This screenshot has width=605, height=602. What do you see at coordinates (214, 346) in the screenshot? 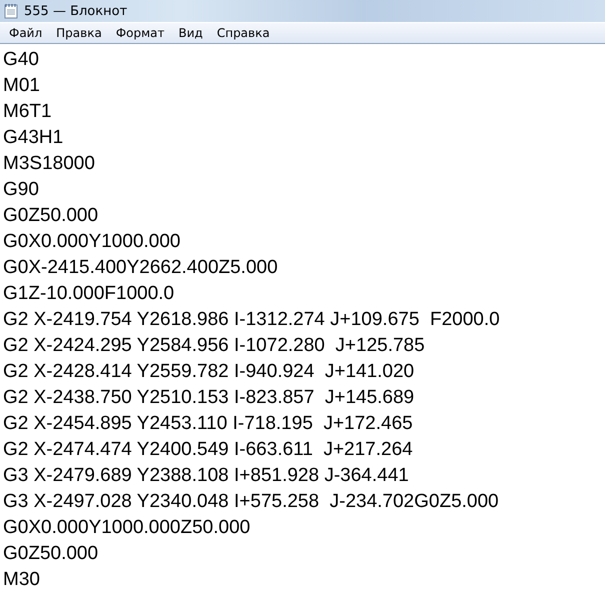
I see `text-line: G2 X-2424.295 Y2584.956 I-1072.280 J+125.785` at bounding box center [214, 346].